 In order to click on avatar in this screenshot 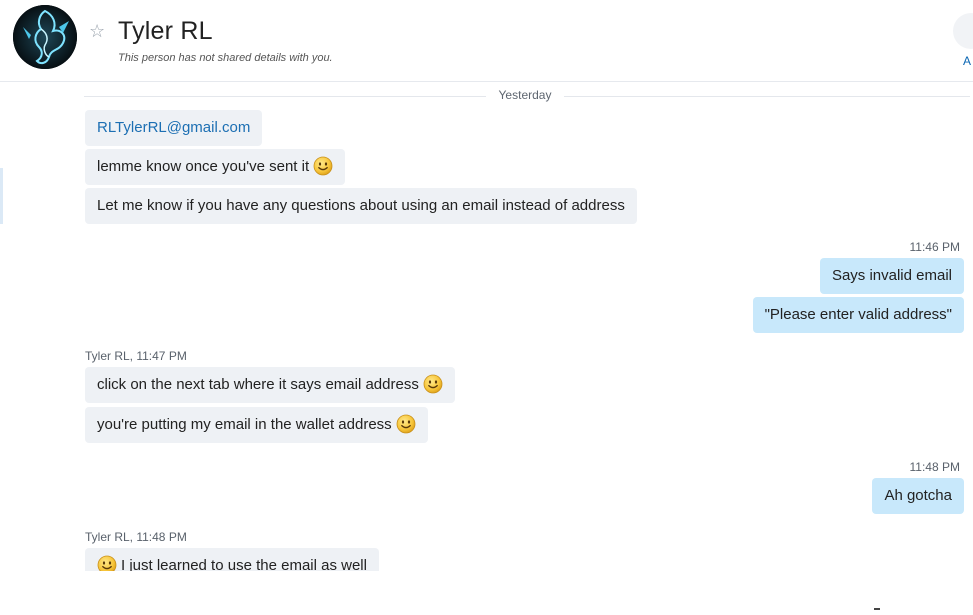, I will do `click(45, 37)`.